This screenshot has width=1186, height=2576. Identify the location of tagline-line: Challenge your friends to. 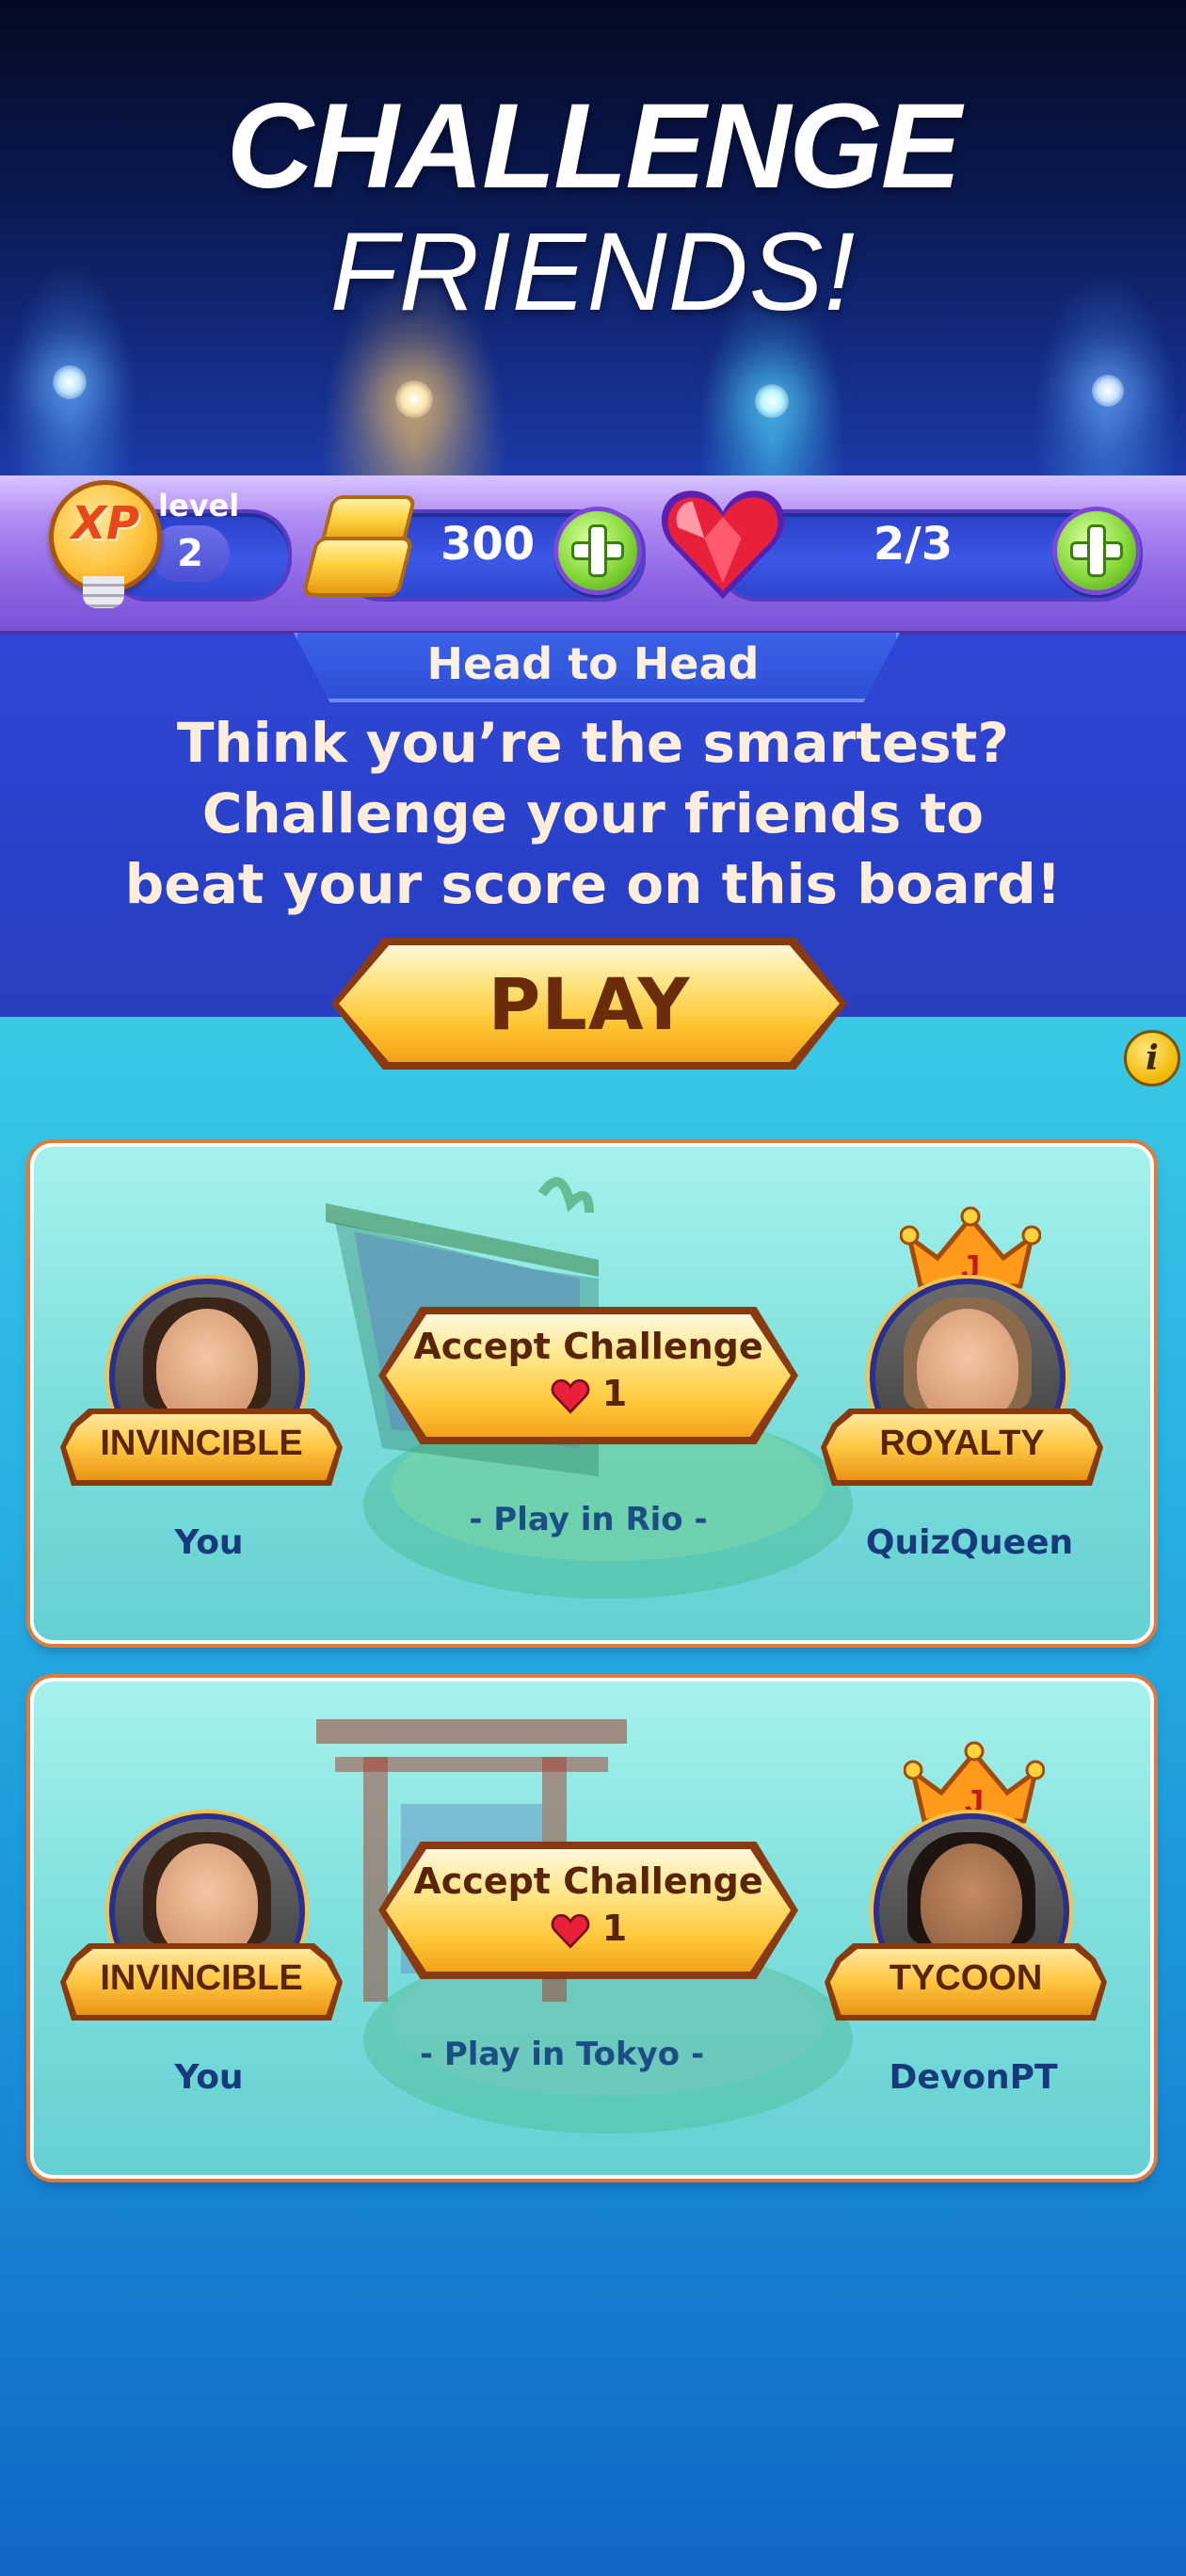
(593, 813).